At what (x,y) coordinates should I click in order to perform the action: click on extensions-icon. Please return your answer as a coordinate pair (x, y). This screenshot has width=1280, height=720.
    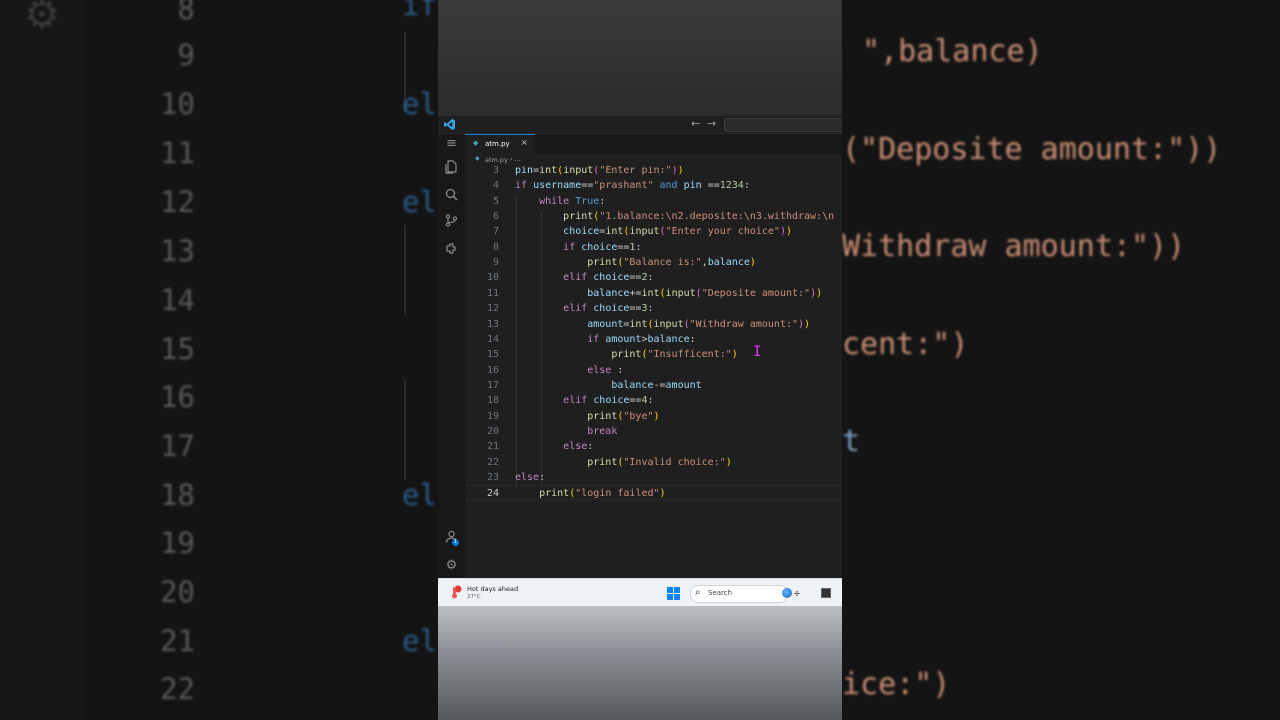
    Looking at the image, I should click on (451, 249).